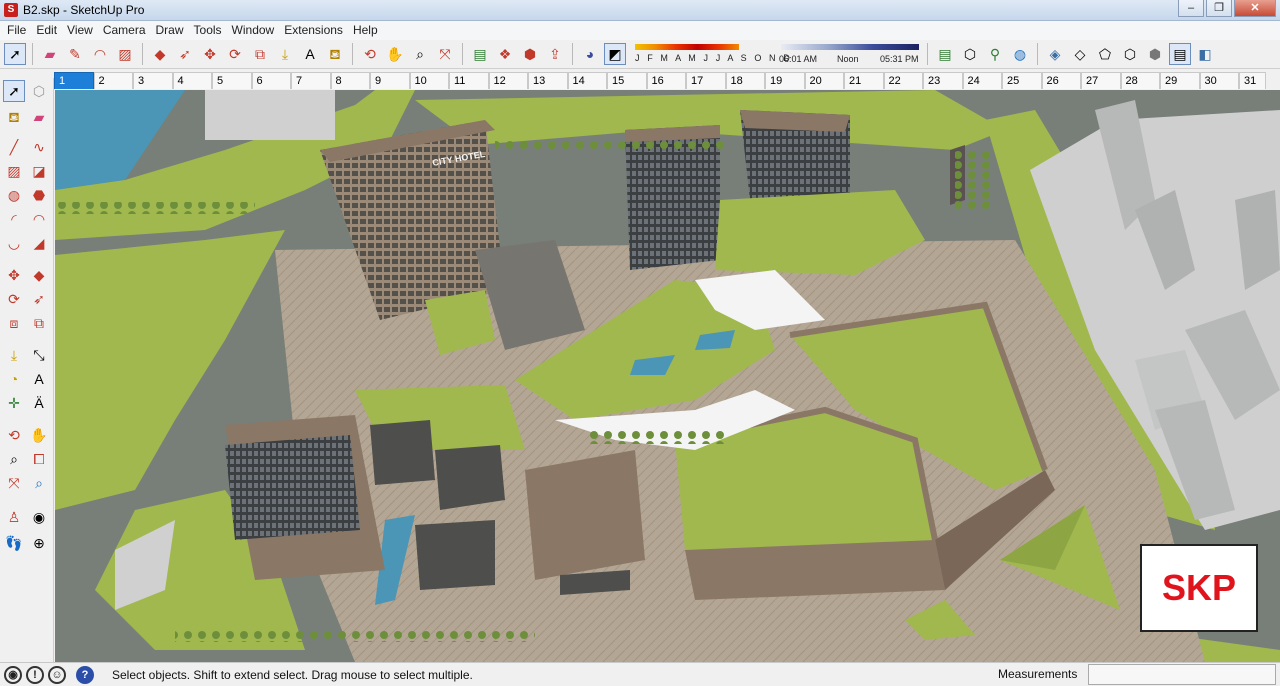  What do you see at coordinates (46, 30) in the screenshot?
I see `menu-edit: Edit` at bounding box center [46, 30].